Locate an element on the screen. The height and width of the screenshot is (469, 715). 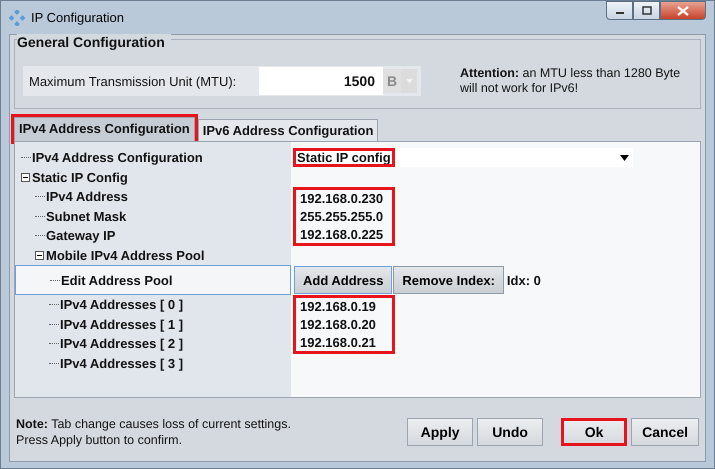
close-button is located at coordinates (683, 10).